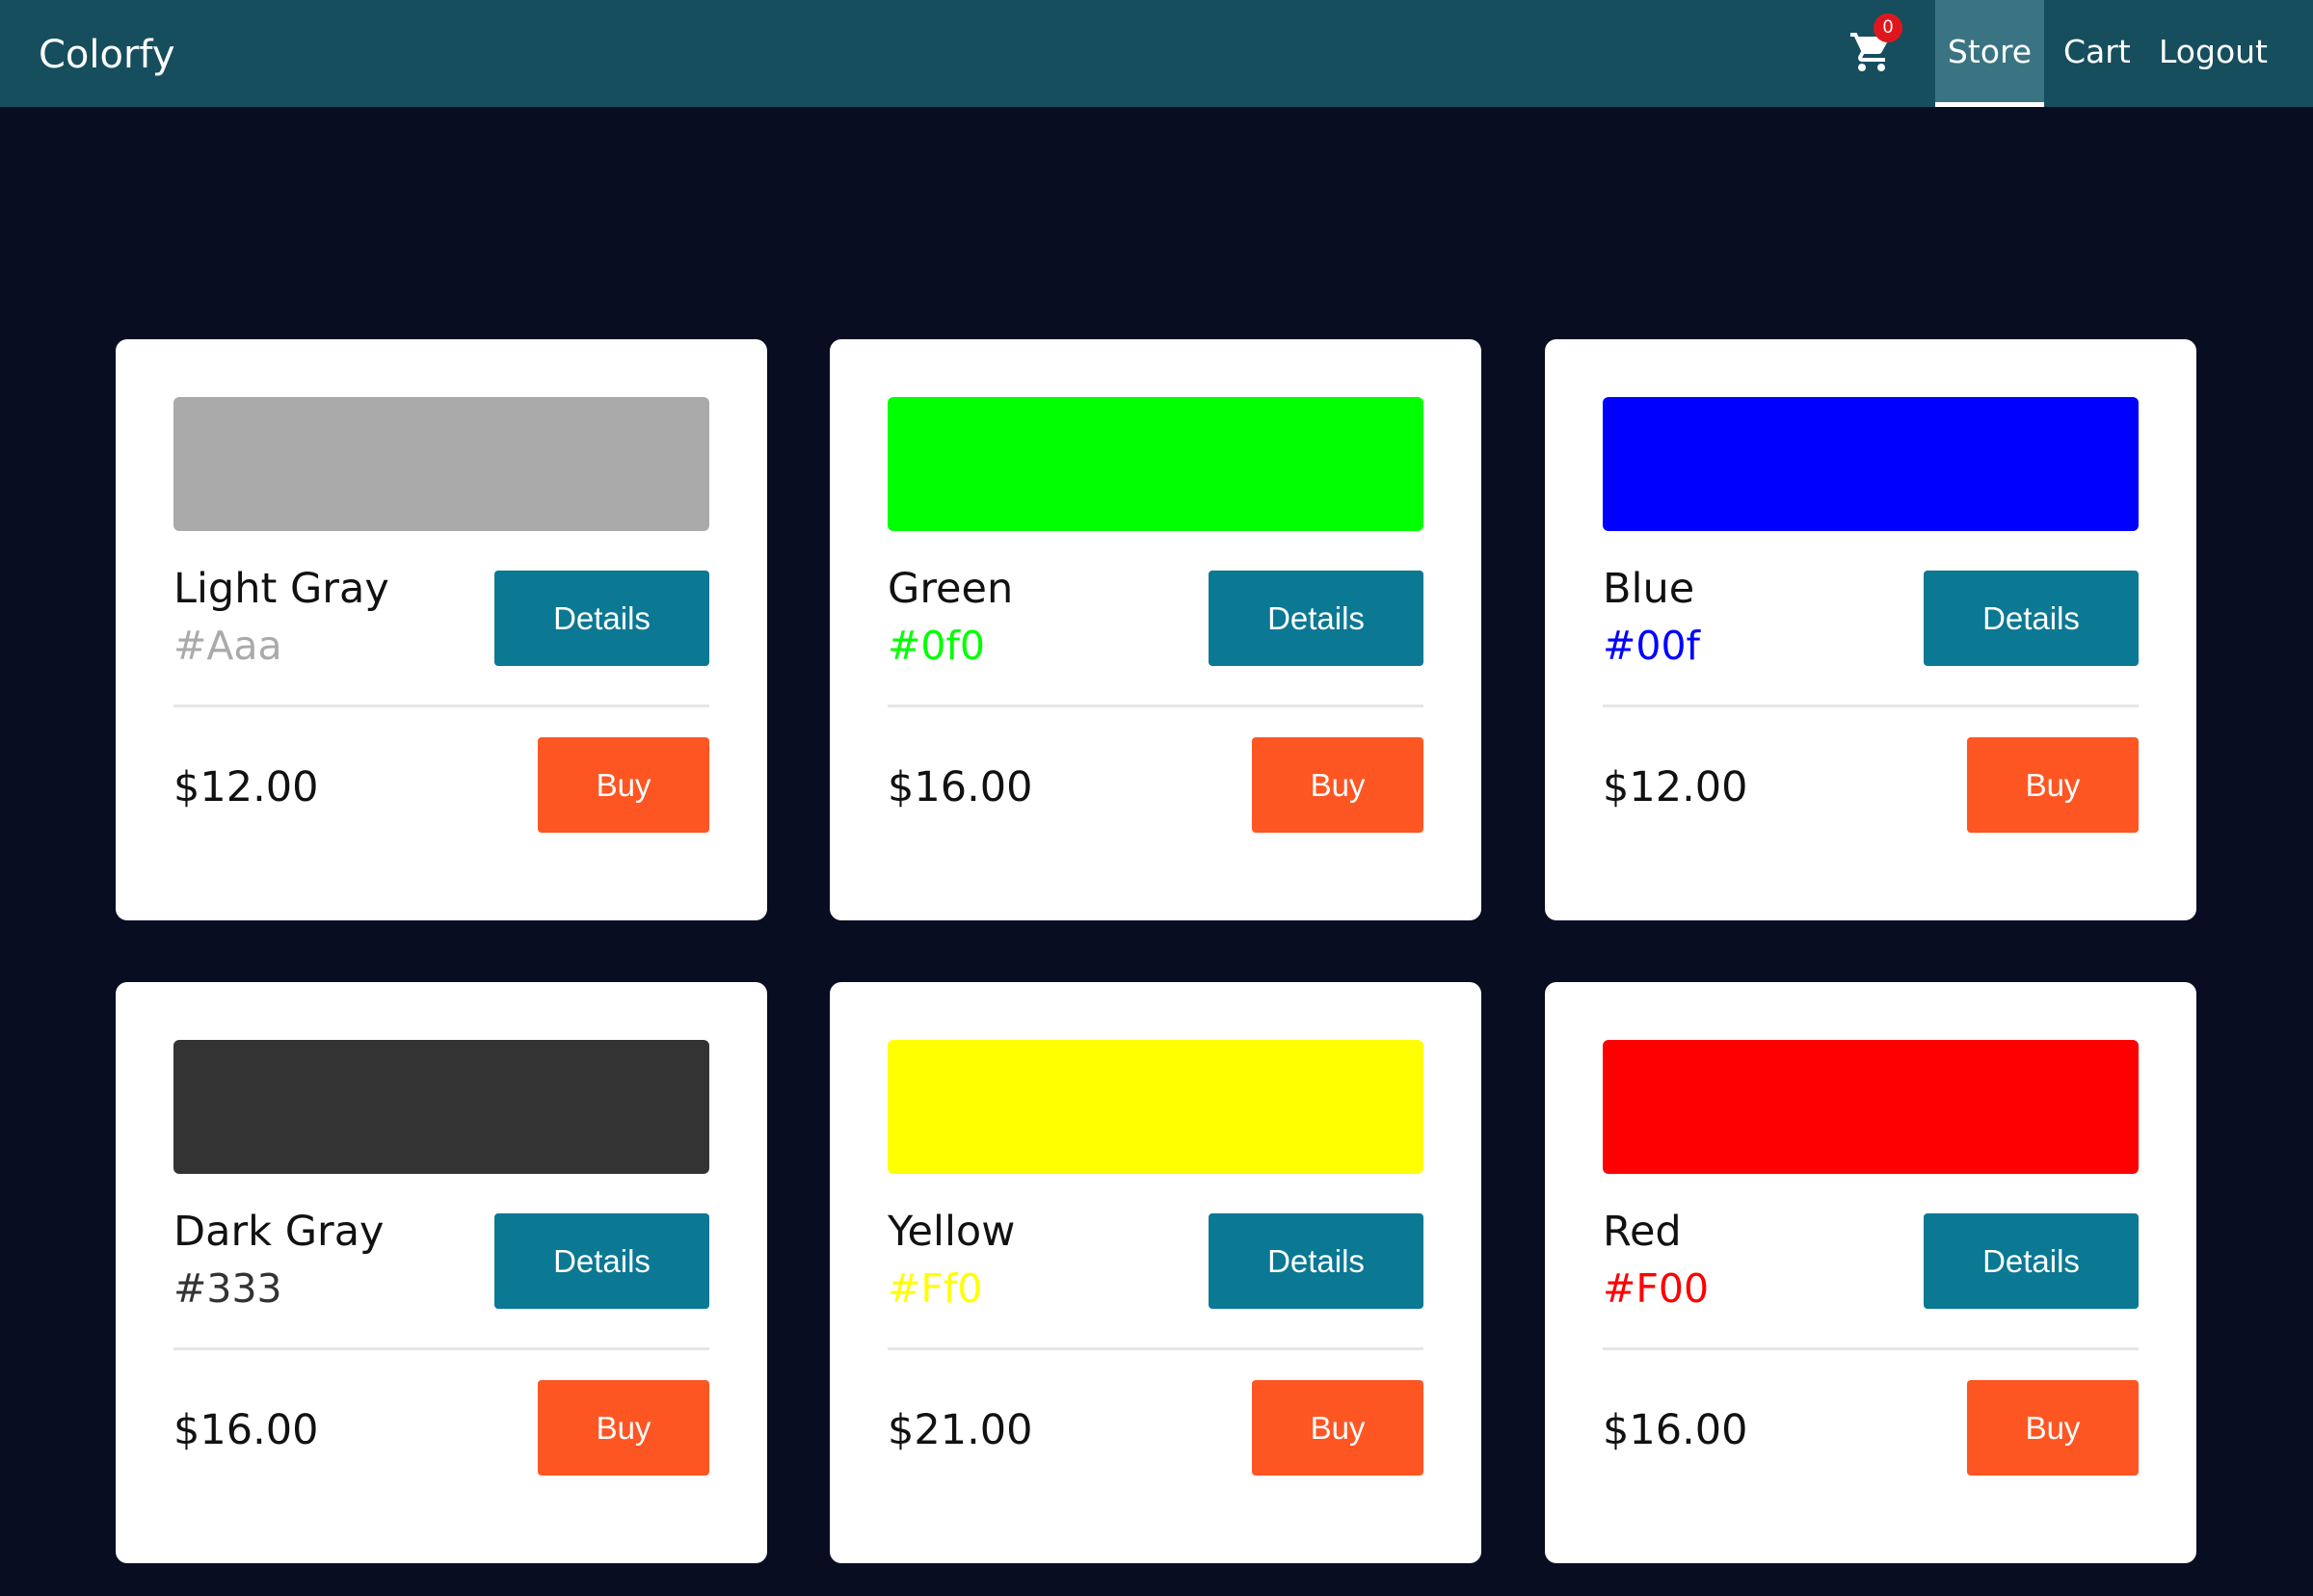  What do you see at coordinates (936, 1288) in the screenshot?
I see `product-hex-code: #Ff0` at bounding box center [936, 1288].